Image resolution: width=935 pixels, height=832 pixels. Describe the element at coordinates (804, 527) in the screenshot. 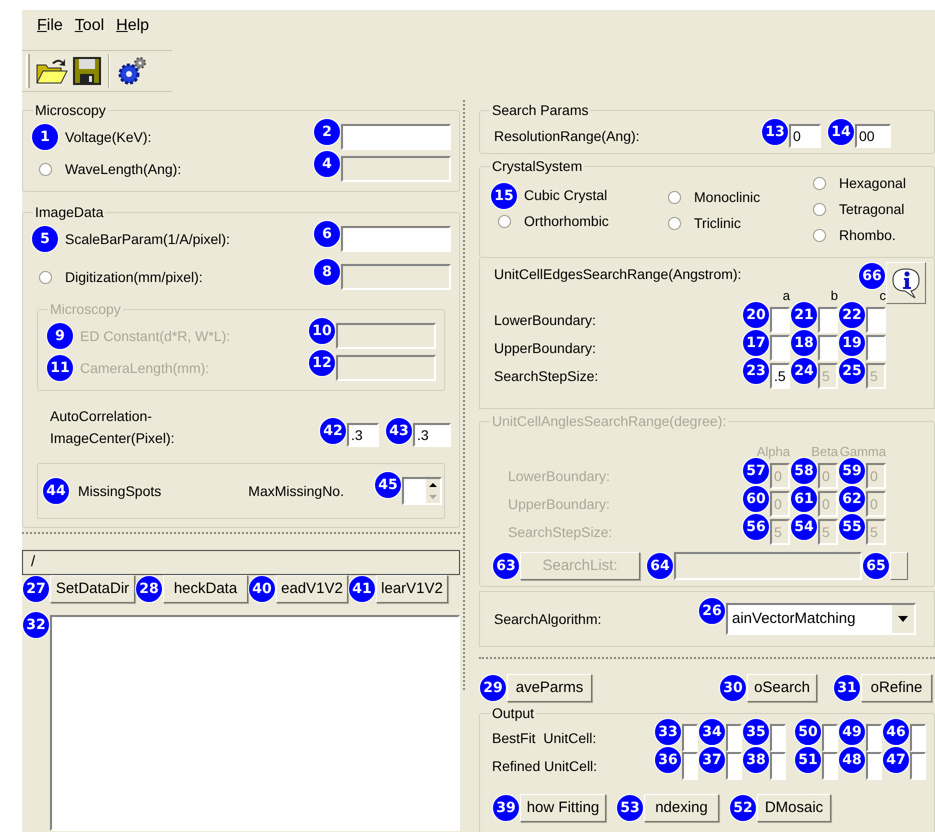

I see `number-badge: 54` at that location.